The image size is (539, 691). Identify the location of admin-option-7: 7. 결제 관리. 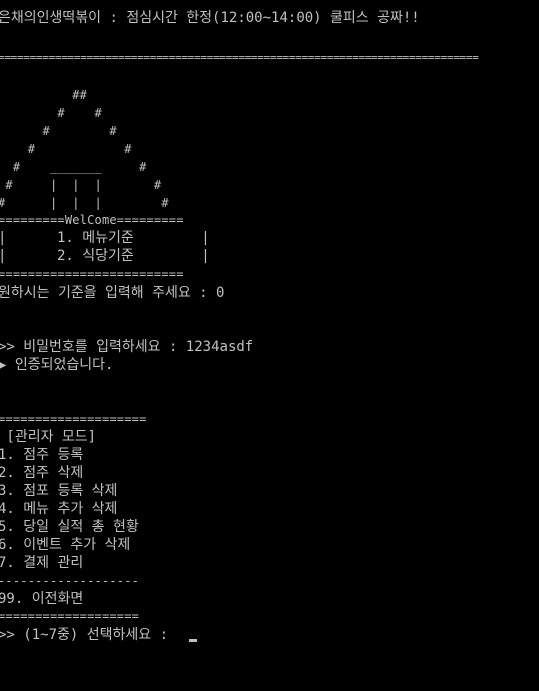
(42, 563).